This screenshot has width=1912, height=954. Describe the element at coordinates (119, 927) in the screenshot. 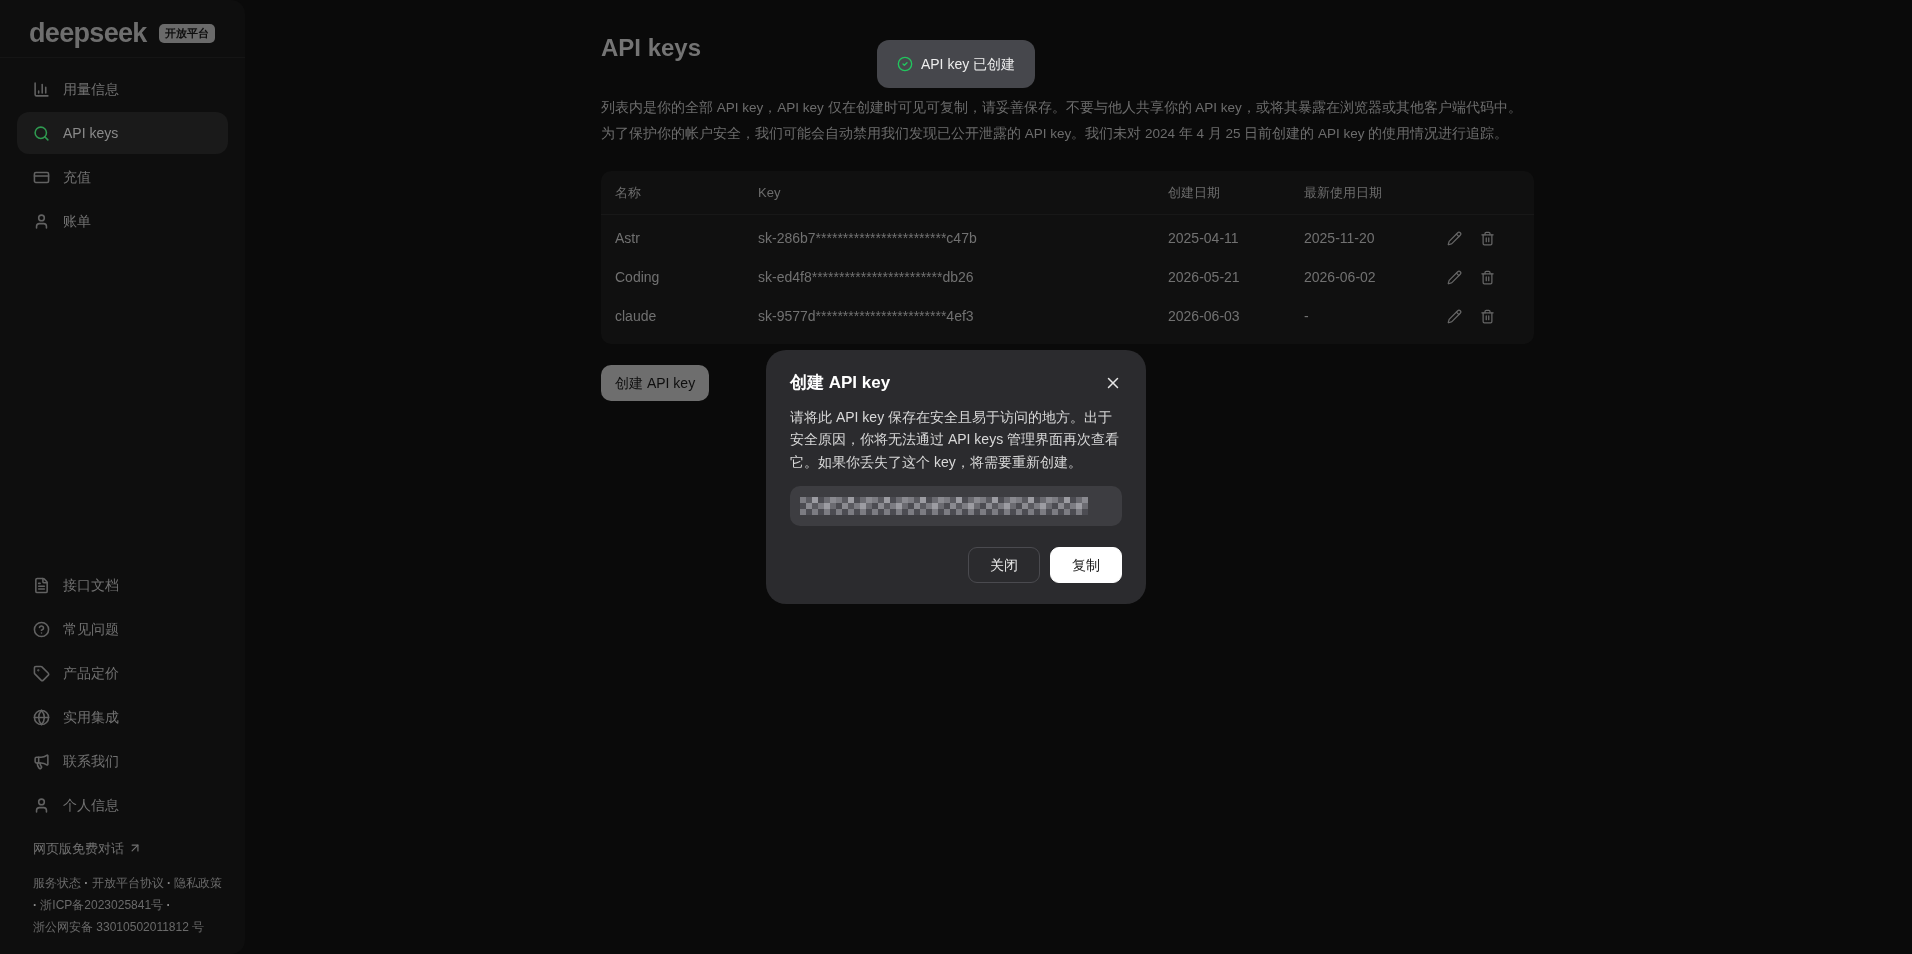

I see `footer-link: 浙公网安备 33010502011812 号` at that location.